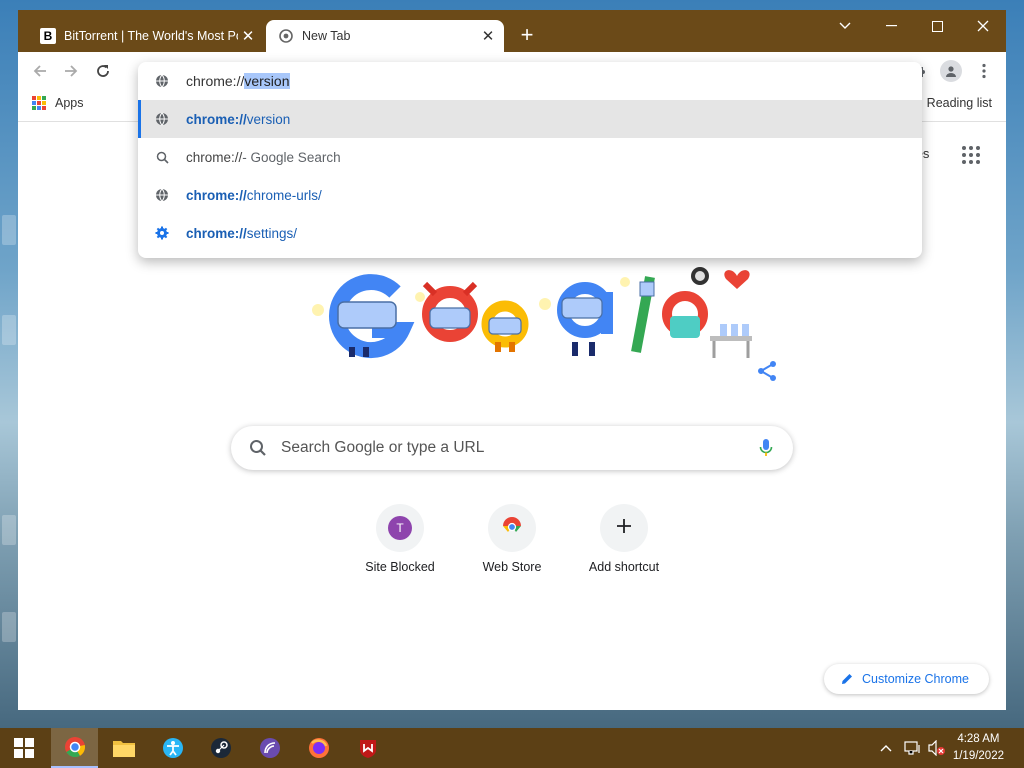 This screenshot has width=1024, height=768. Describe the element at coordinates (886, 748) in the screenshot. I see `show-hidden-icons-chevron-icon` at that location.